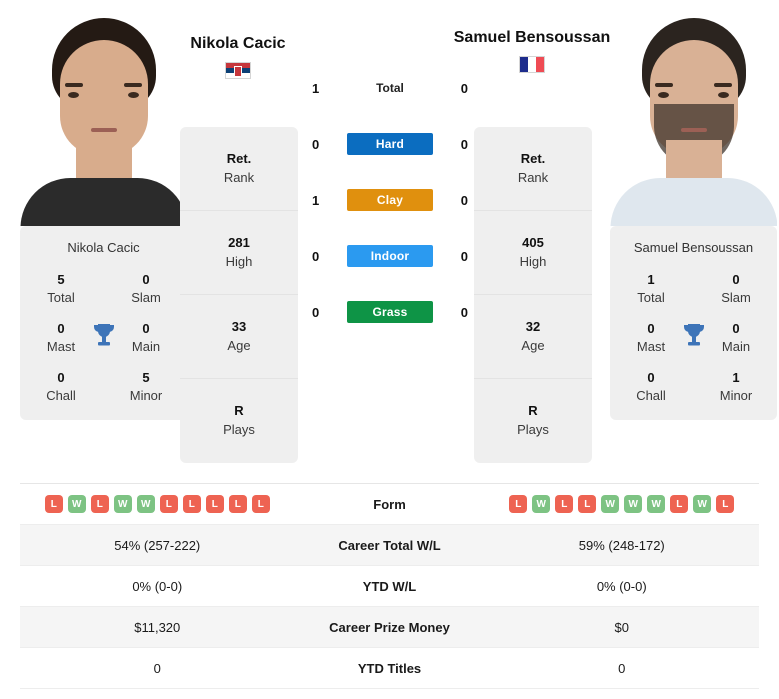 This screenshot has height=699, width=779. What do you see at coordinates (464, 144) in the screenshot?
I see `h2h-hard-right: 0` at bounding box center [464, 144].